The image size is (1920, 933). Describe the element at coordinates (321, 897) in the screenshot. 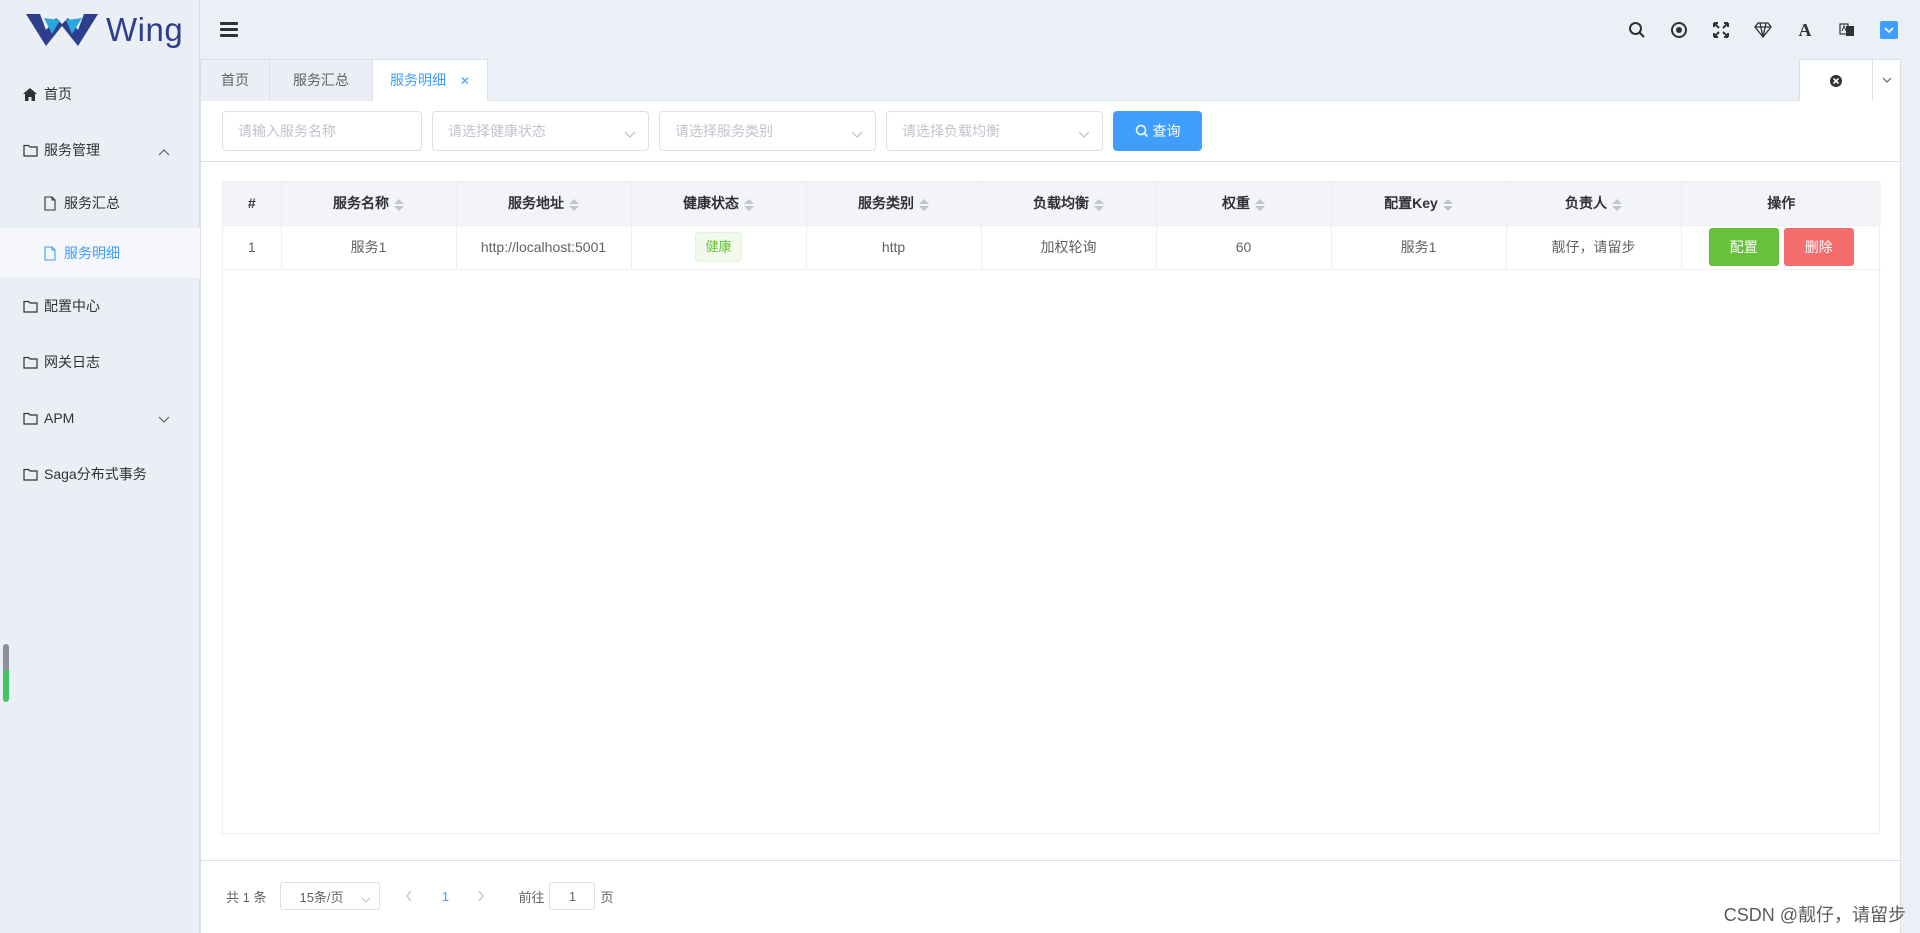

I see `page-size-value: 15条/页` at that location.